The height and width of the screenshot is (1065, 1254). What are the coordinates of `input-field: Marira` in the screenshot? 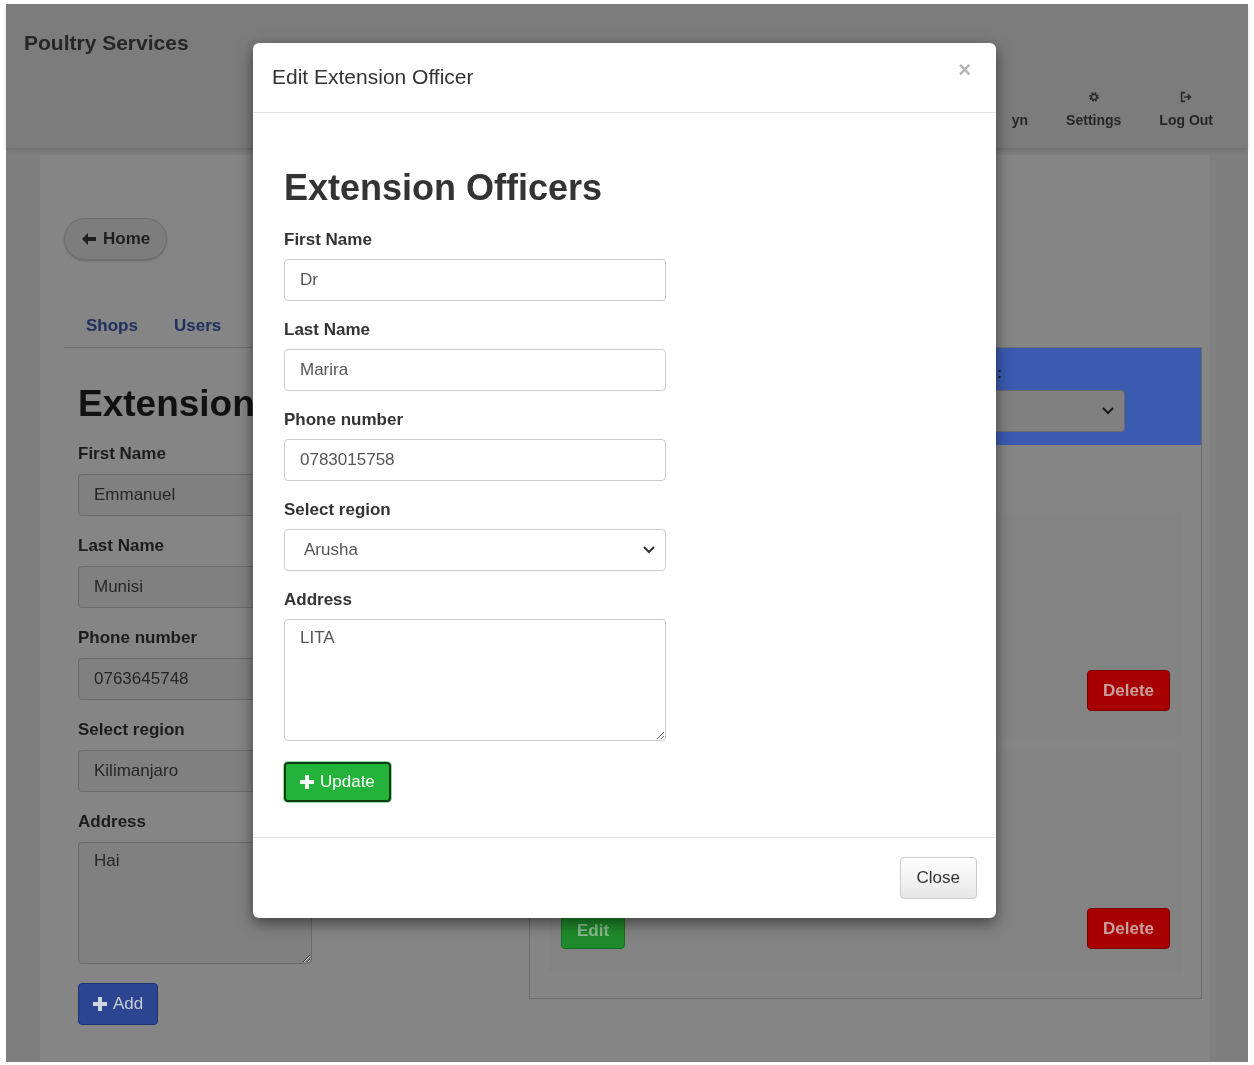 It's located at (475, 370).